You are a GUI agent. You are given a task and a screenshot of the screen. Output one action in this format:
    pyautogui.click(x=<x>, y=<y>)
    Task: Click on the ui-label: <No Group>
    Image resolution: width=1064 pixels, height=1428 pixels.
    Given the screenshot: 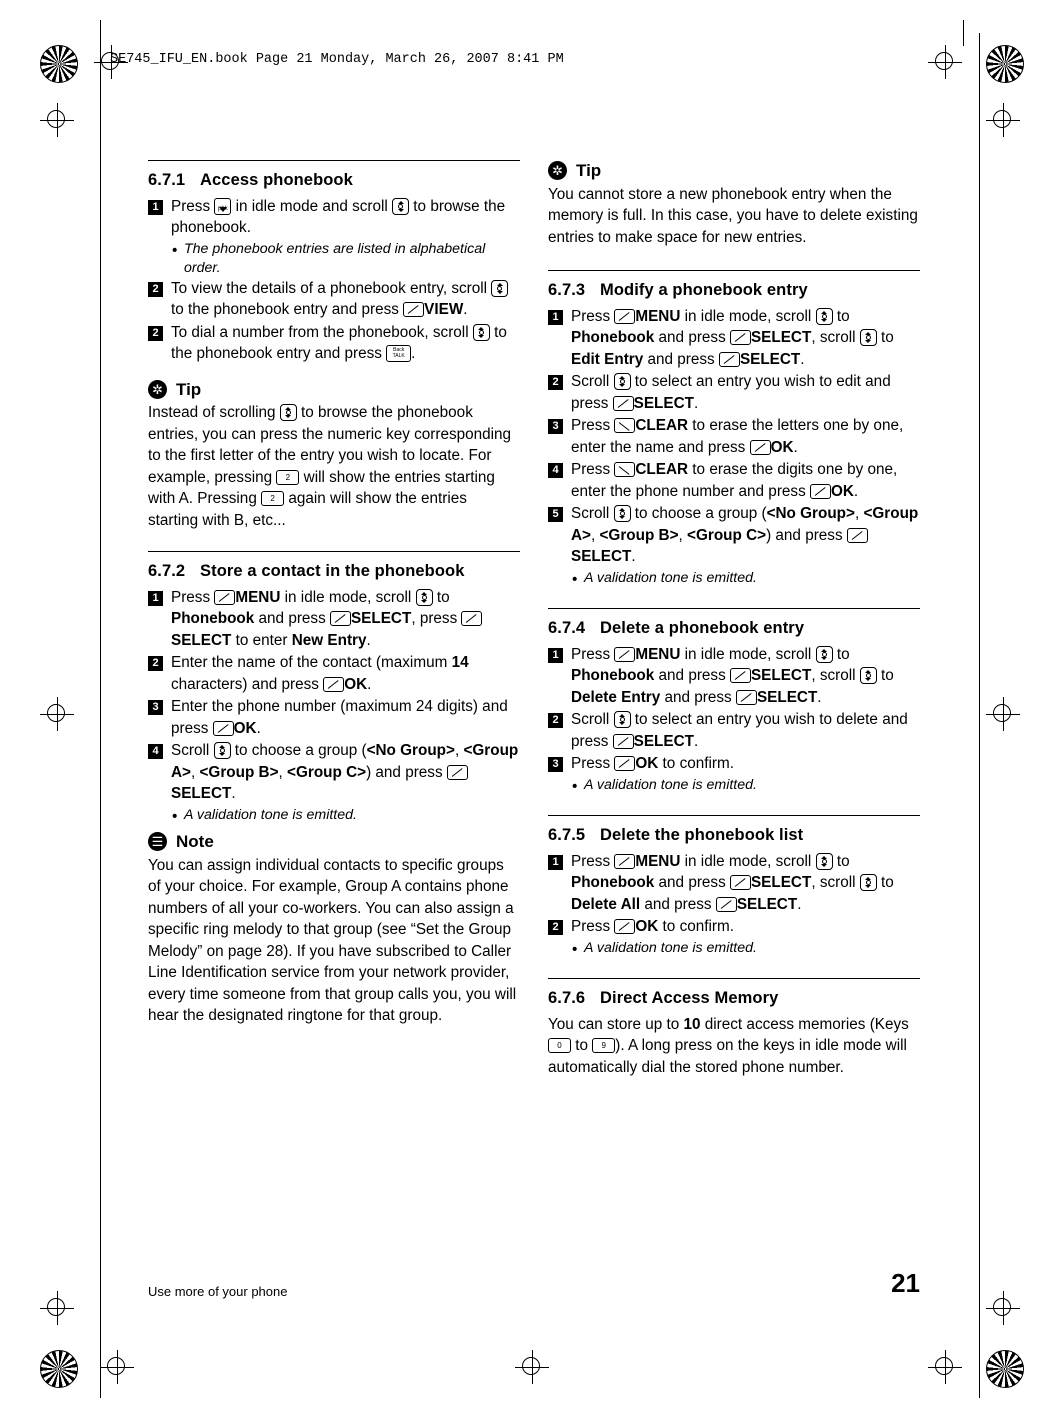 What is the action you would take?
    pyautogui.click(x=810, y=513)
    